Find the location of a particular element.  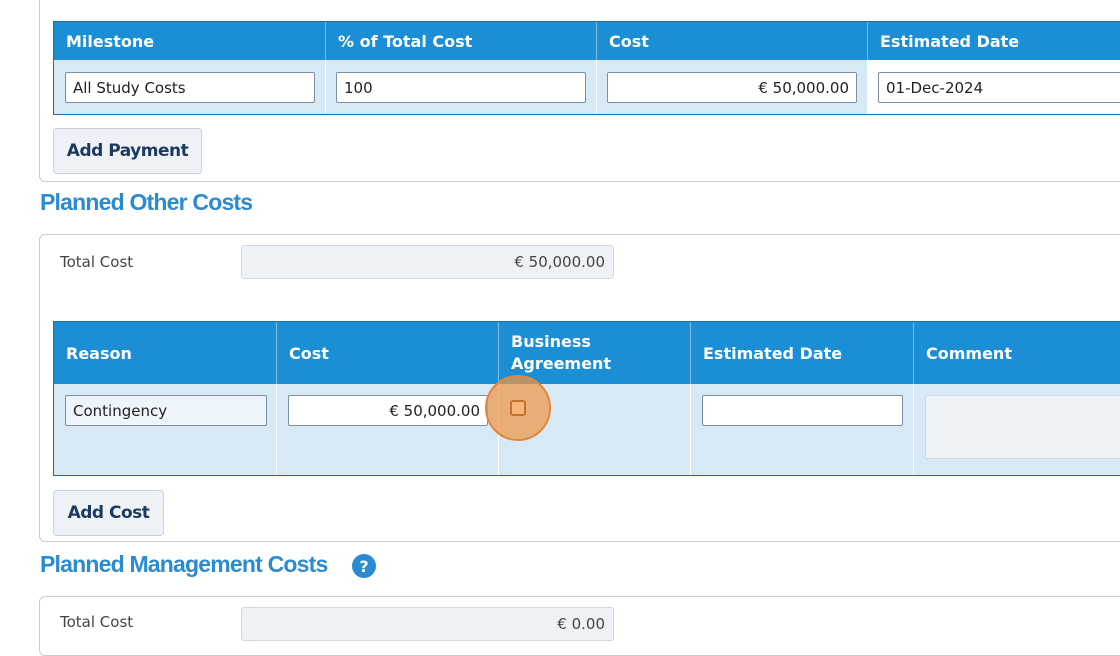

management-costs-title: Planned Management Costs is located at coordinates (184, 564).